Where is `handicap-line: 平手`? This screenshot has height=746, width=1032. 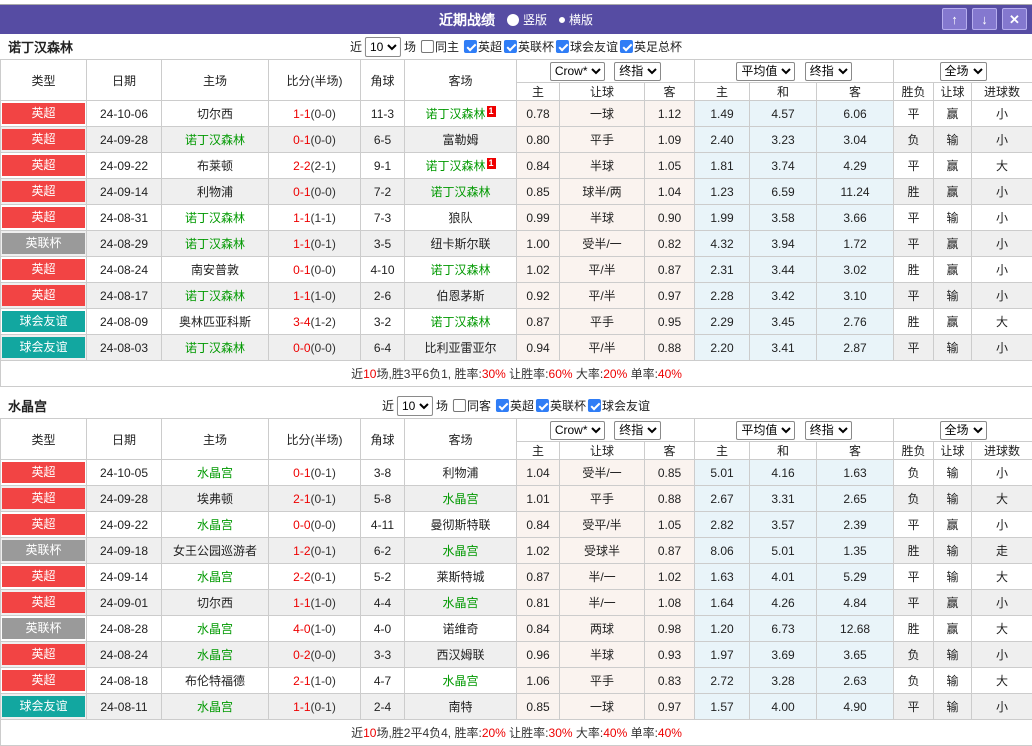 handicap-line: 平手 is located at coordinates (602, 499).